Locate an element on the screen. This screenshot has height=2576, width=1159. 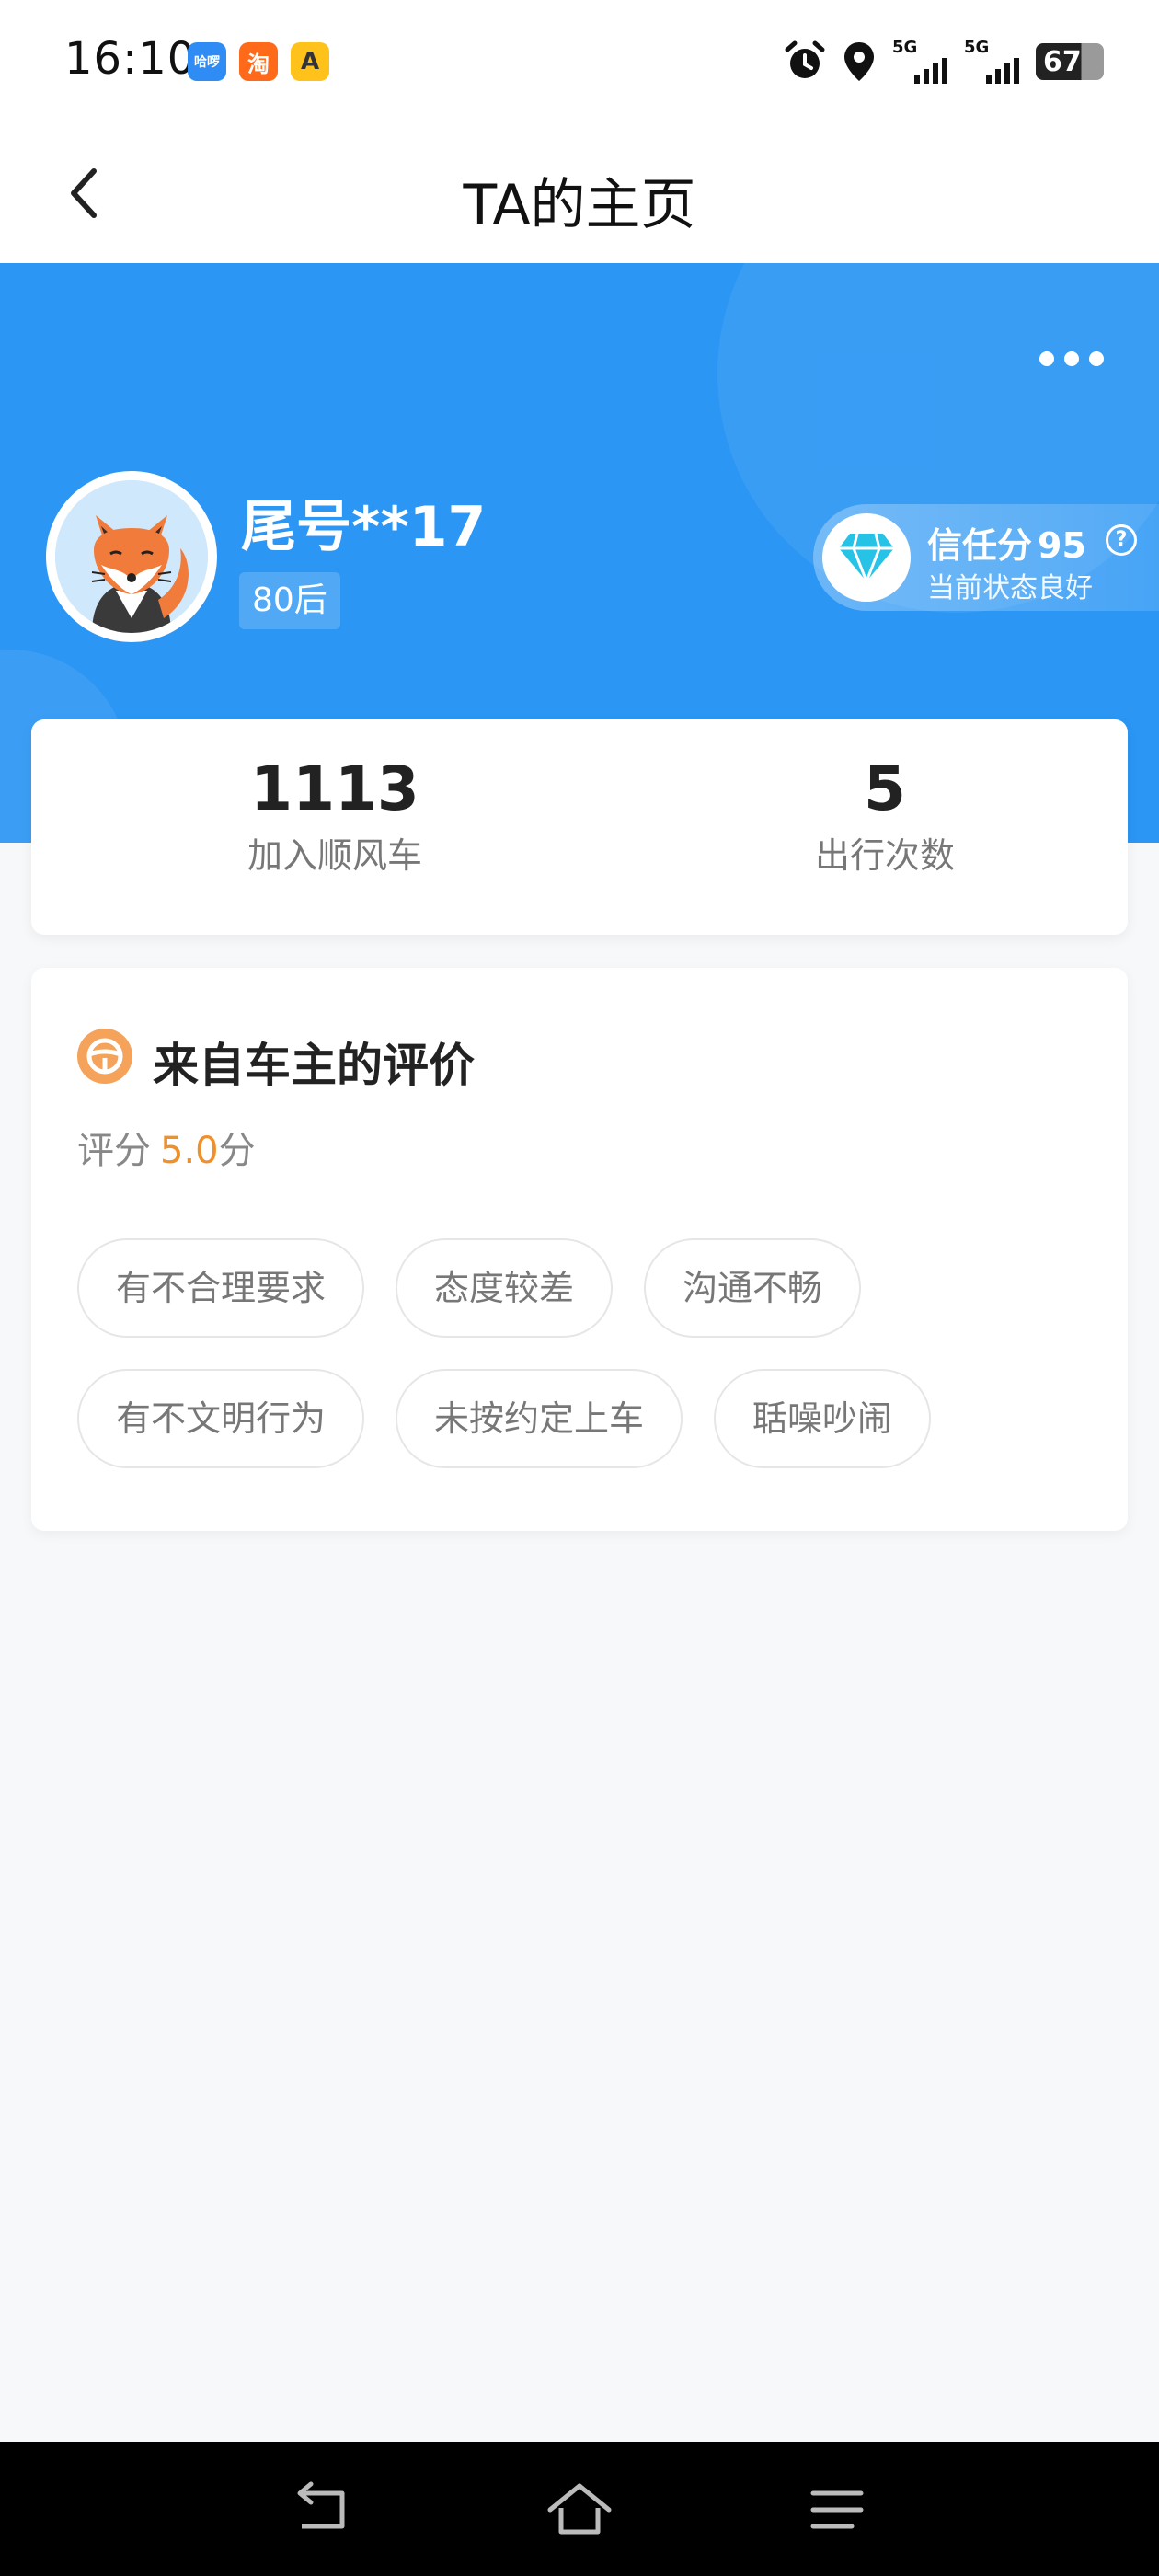
review-tag: 有不合理要求 is located at coordinates (221, 1288).